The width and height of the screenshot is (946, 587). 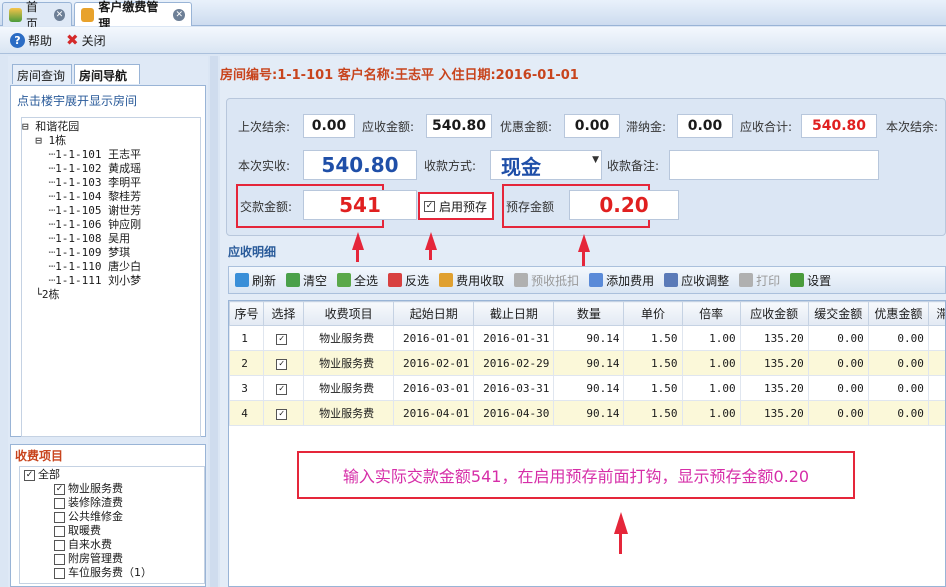 I want to click on prepay-checkbox: ✓, so click(x=429, y=206).